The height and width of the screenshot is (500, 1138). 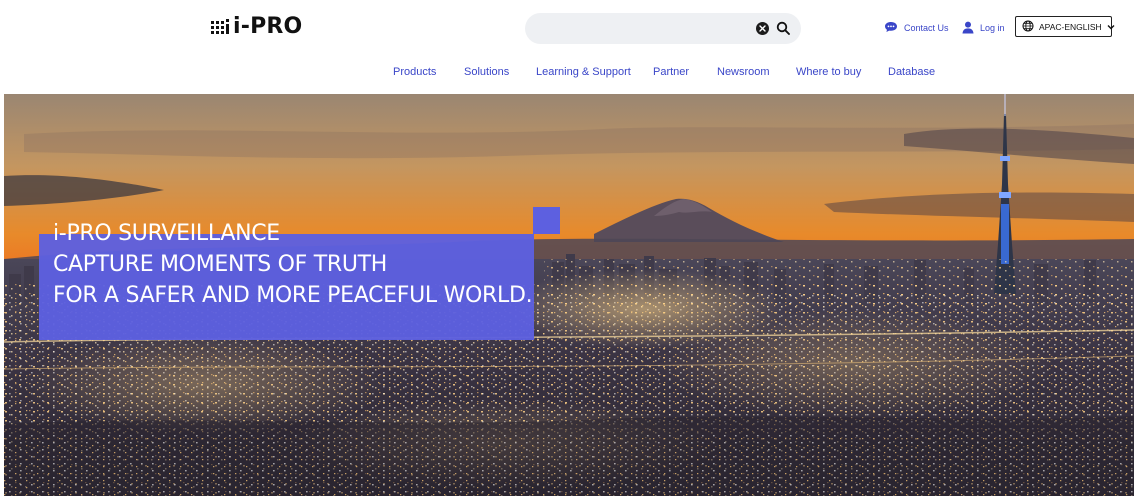 What do you see at coordinates (743, 72) in the screenshot?
I see `nav-item-newsroom: Newsroom` at bounding box center [743, 72].